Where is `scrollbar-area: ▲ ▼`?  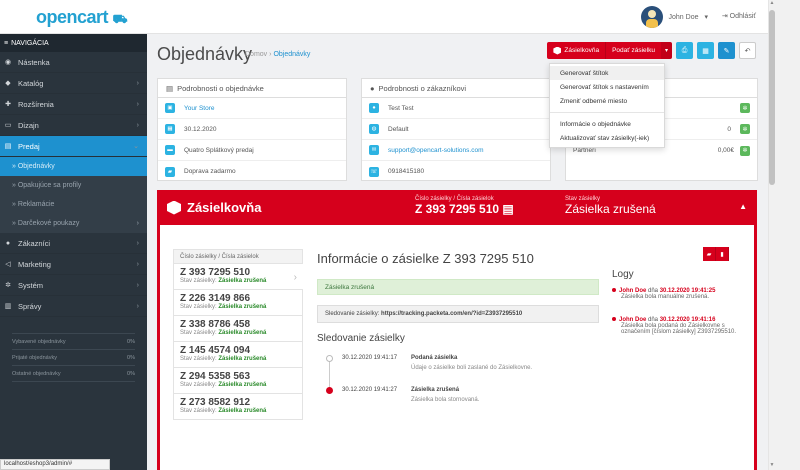
scrollbar-area: ▲ ▼ is located at coordinates (784, 235).